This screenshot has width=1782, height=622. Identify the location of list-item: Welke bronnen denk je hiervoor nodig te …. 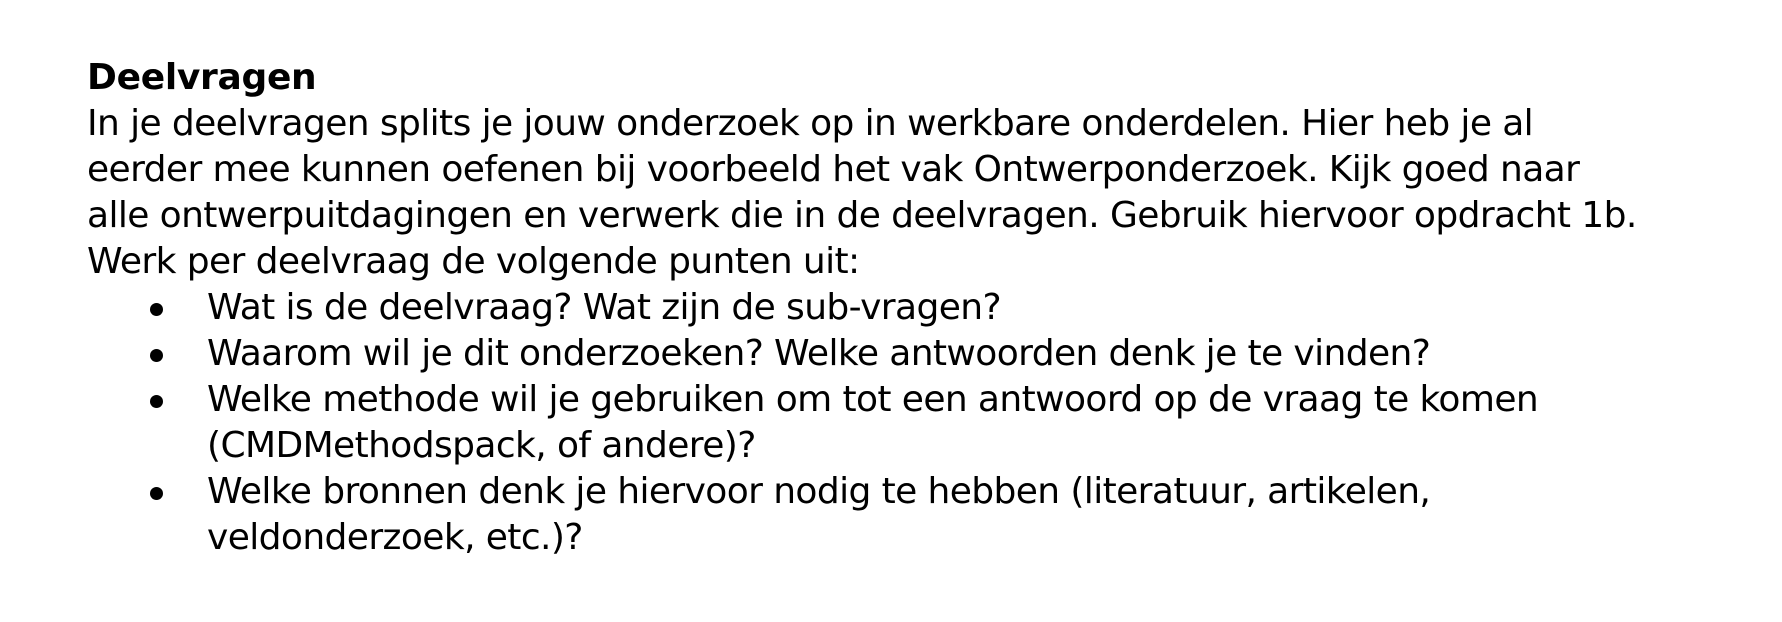
(917, 515).